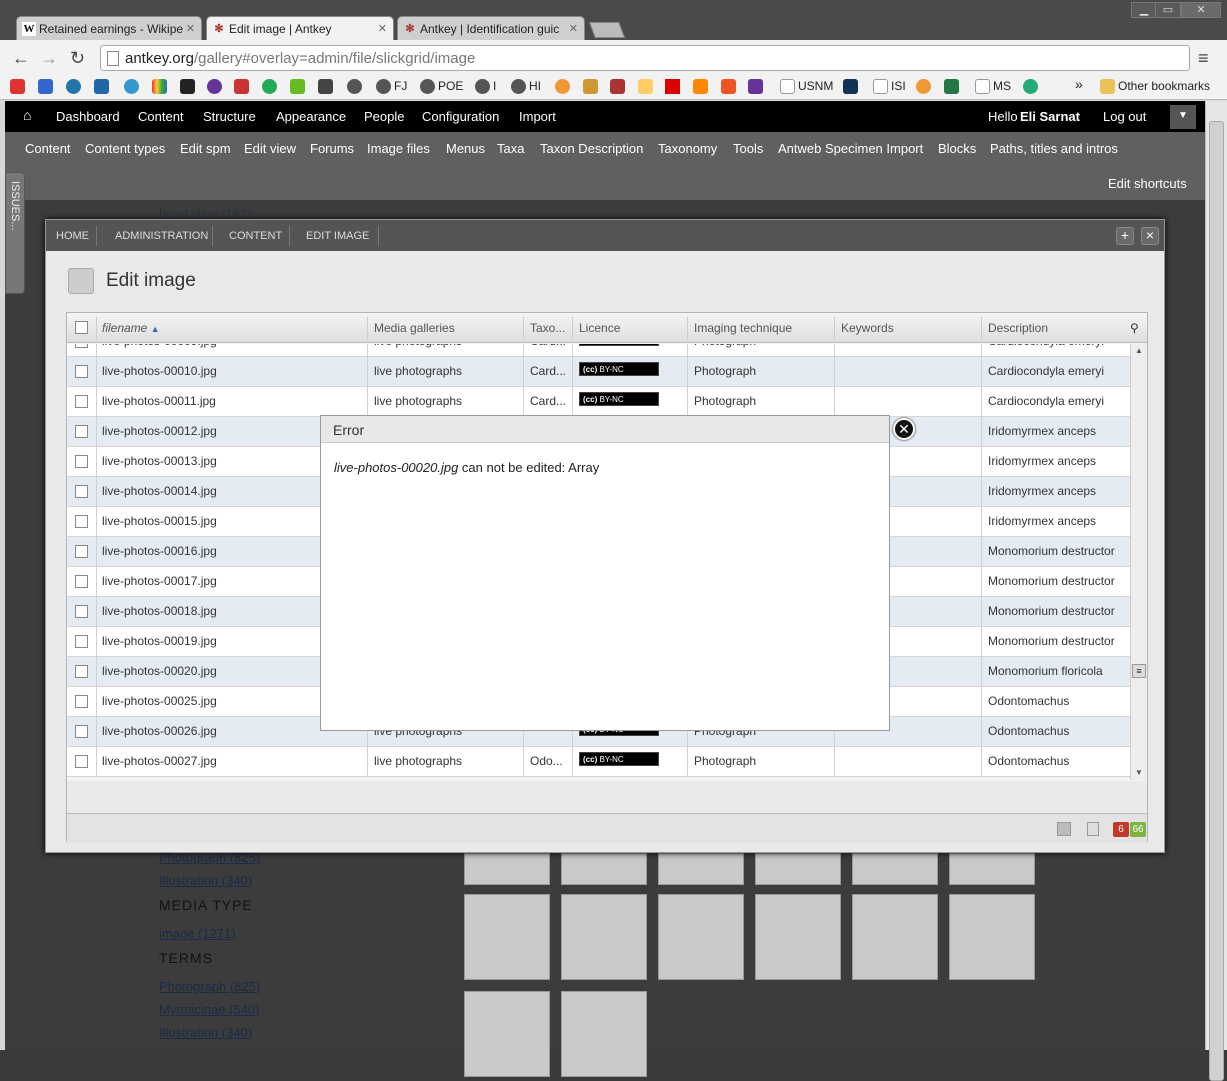 The height and width of the screenshot is (1081, 1227). I want to click on bookmark-fj: FJ, so click(391, 87).